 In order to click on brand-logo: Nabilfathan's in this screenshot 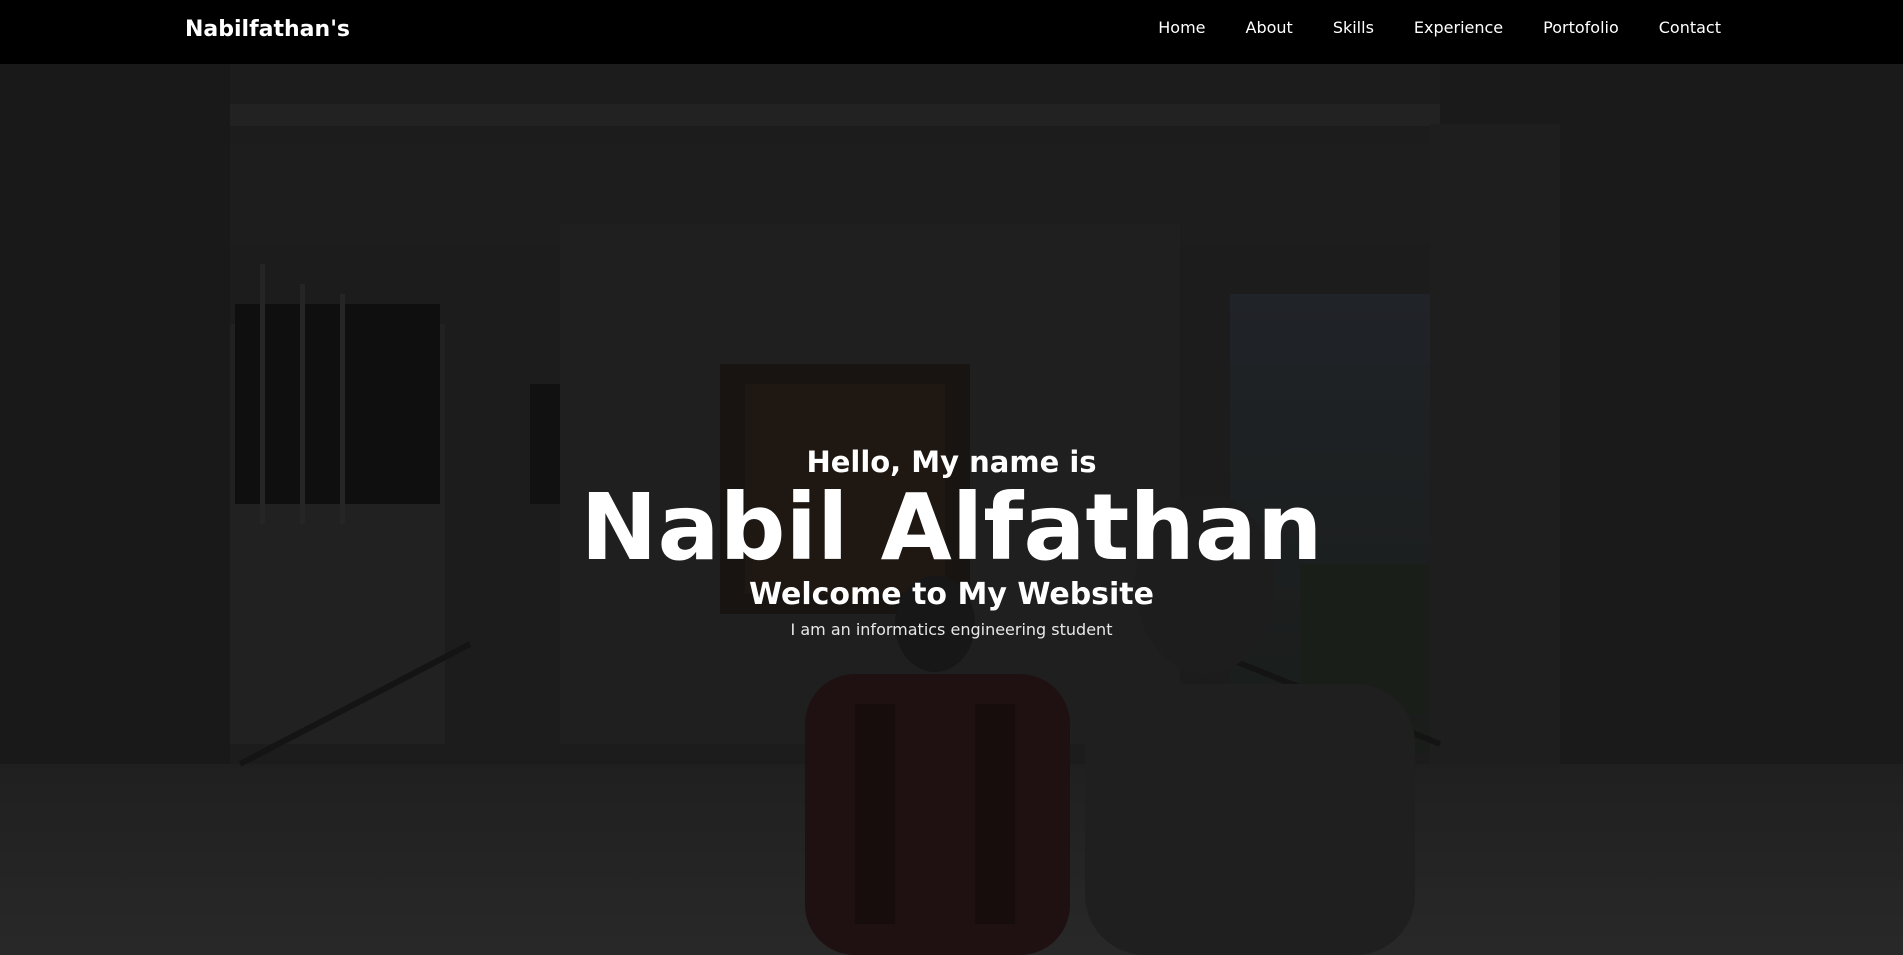, I will do `click(267, 30)`.